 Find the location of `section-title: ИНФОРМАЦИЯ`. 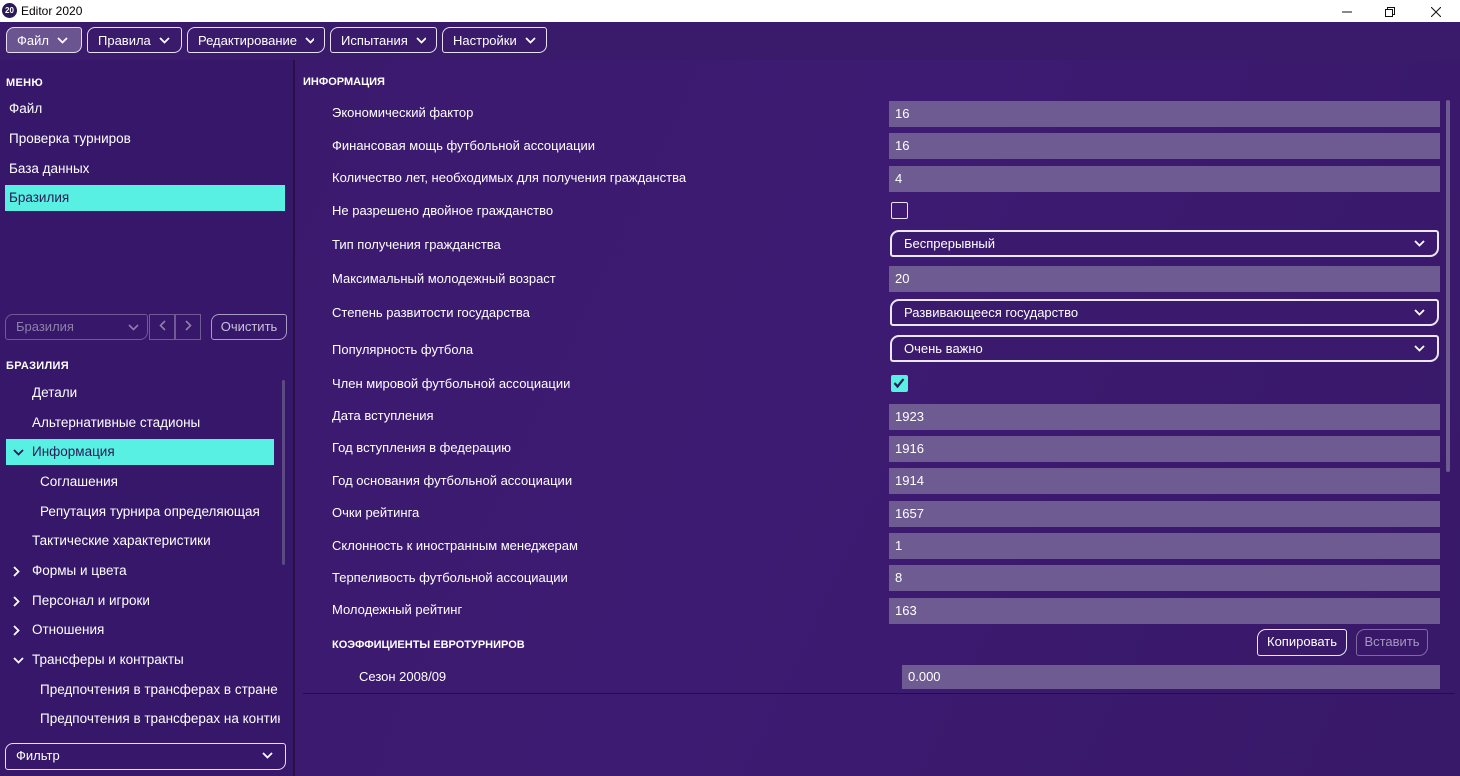

section-title: ИНФОРМАЦИЯ is located at coordinates (344, 82).